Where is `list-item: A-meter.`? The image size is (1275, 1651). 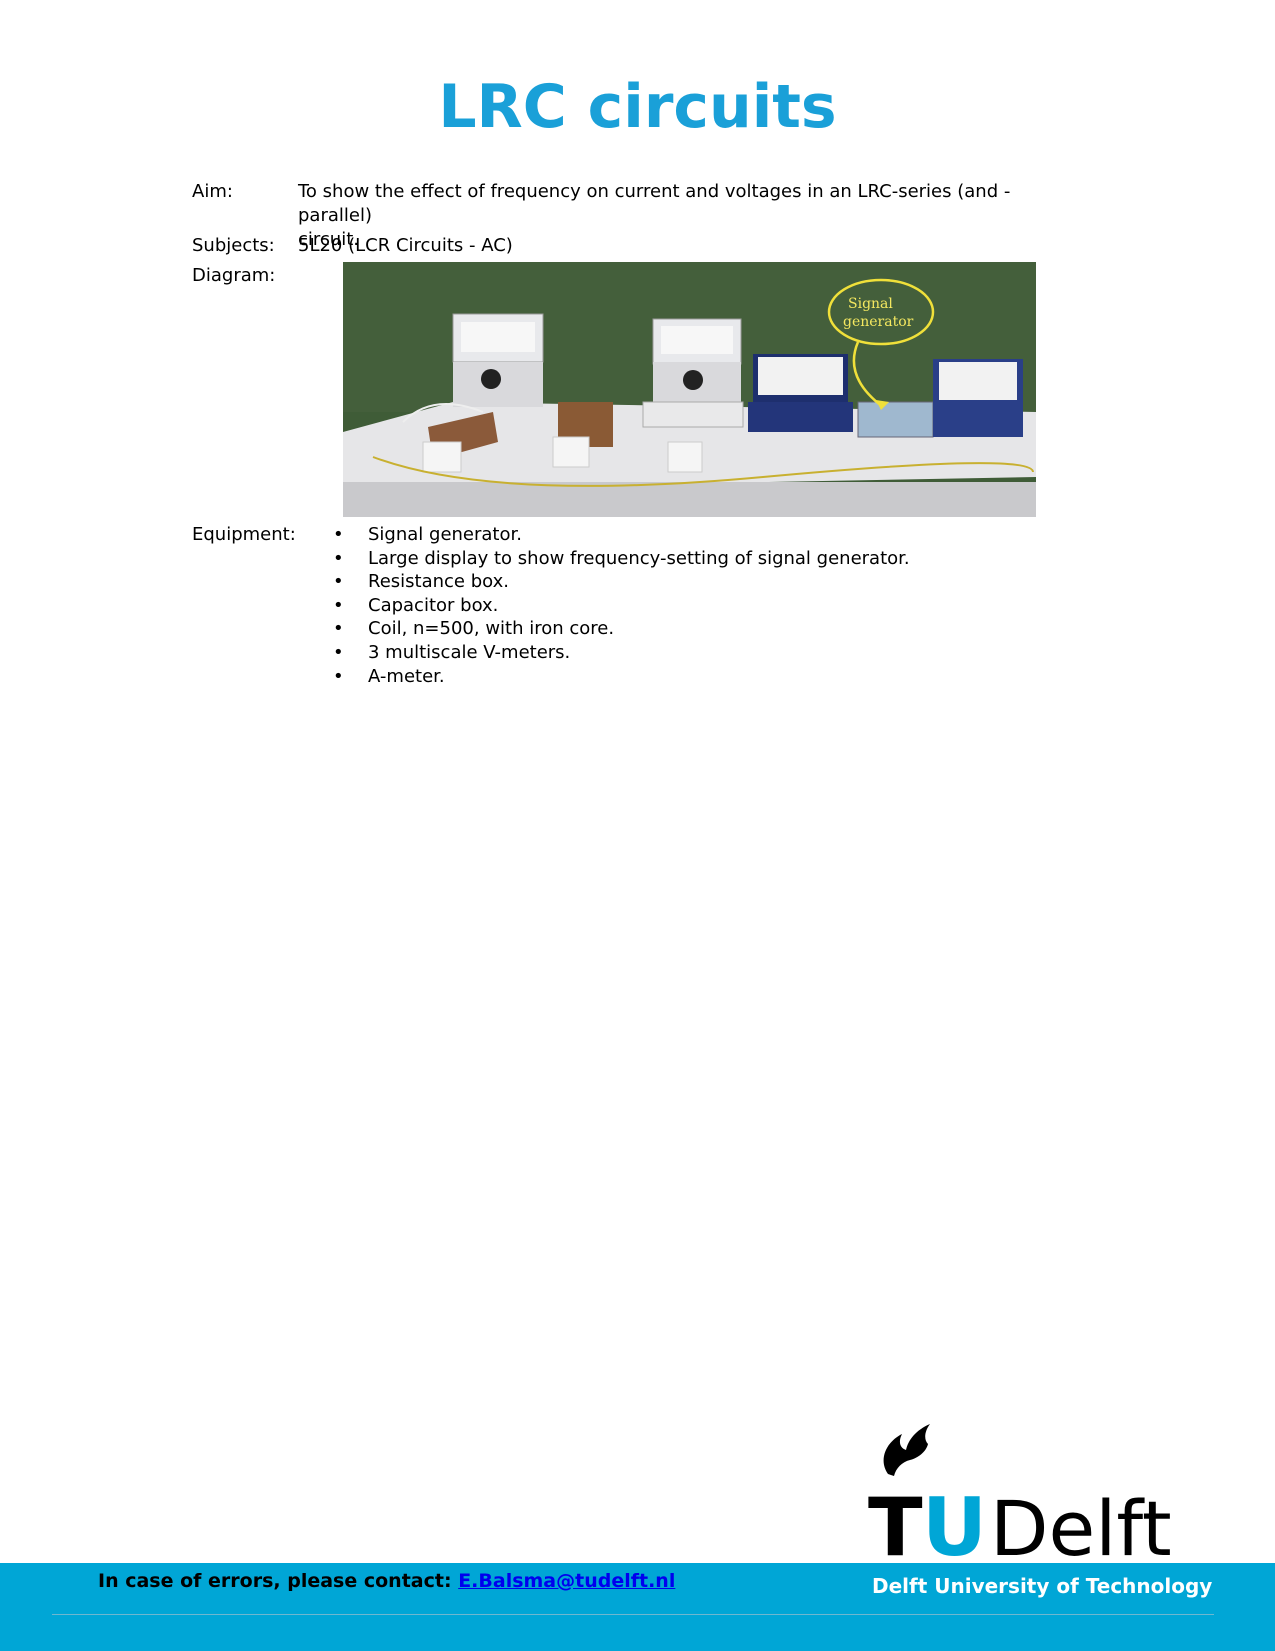
list-item: A-meter. is located at coordinates (620, 677).